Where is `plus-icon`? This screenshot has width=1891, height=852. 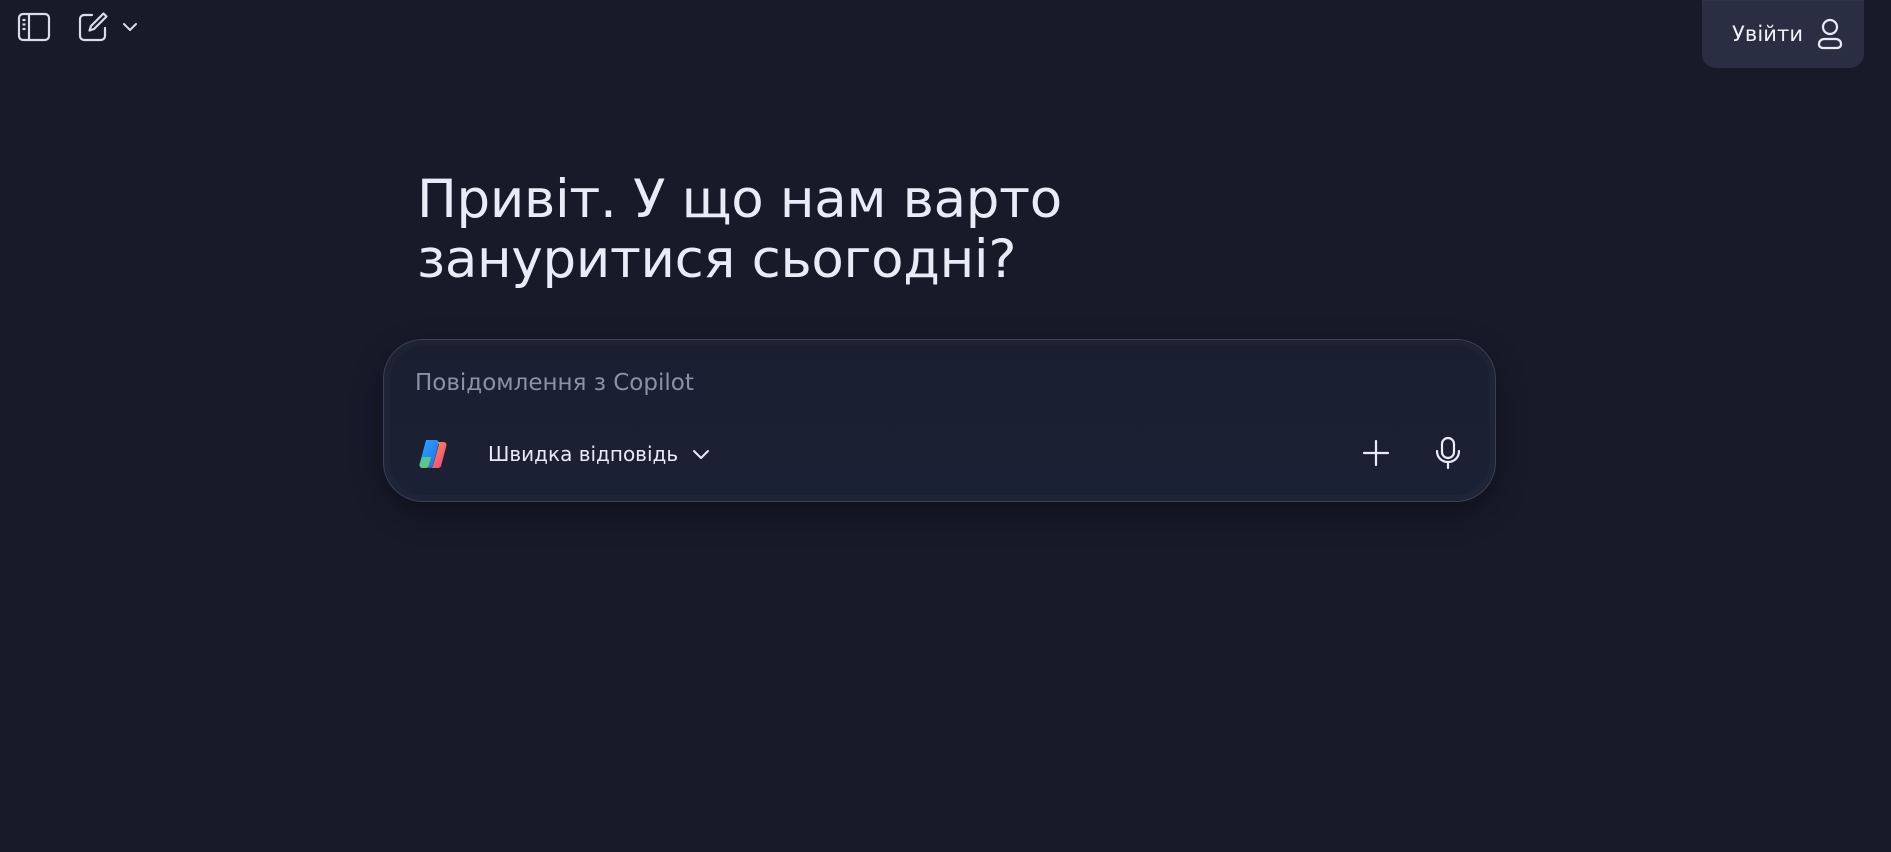
plus-icon is located at coordinates (1376, 455).